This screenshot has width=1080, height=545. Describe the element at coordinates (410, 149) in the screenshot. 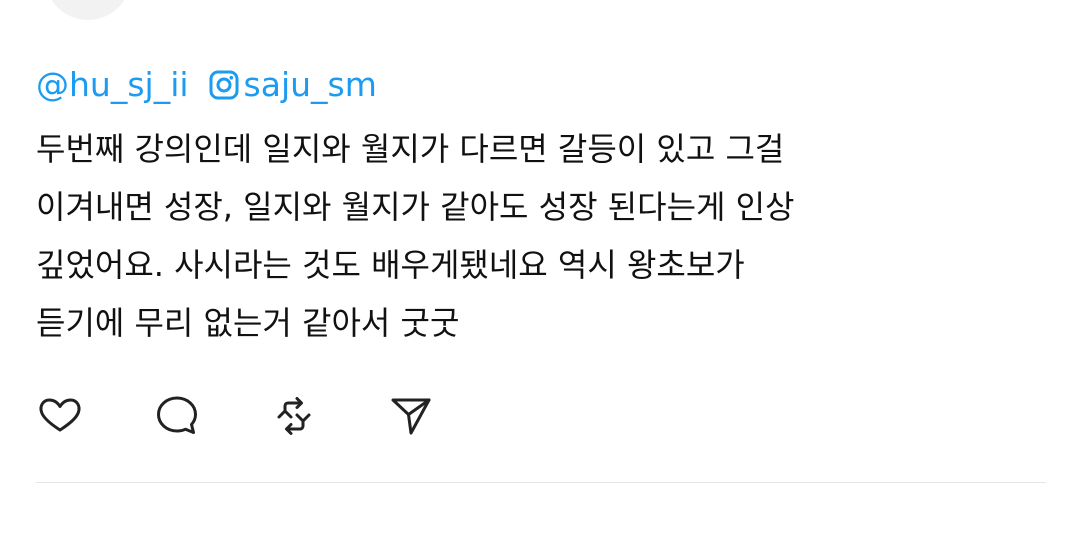

I see `post-text-line: 두번째 강의인데 일지와 월지가 다르면 갈등이 있고 그걸` at that location.